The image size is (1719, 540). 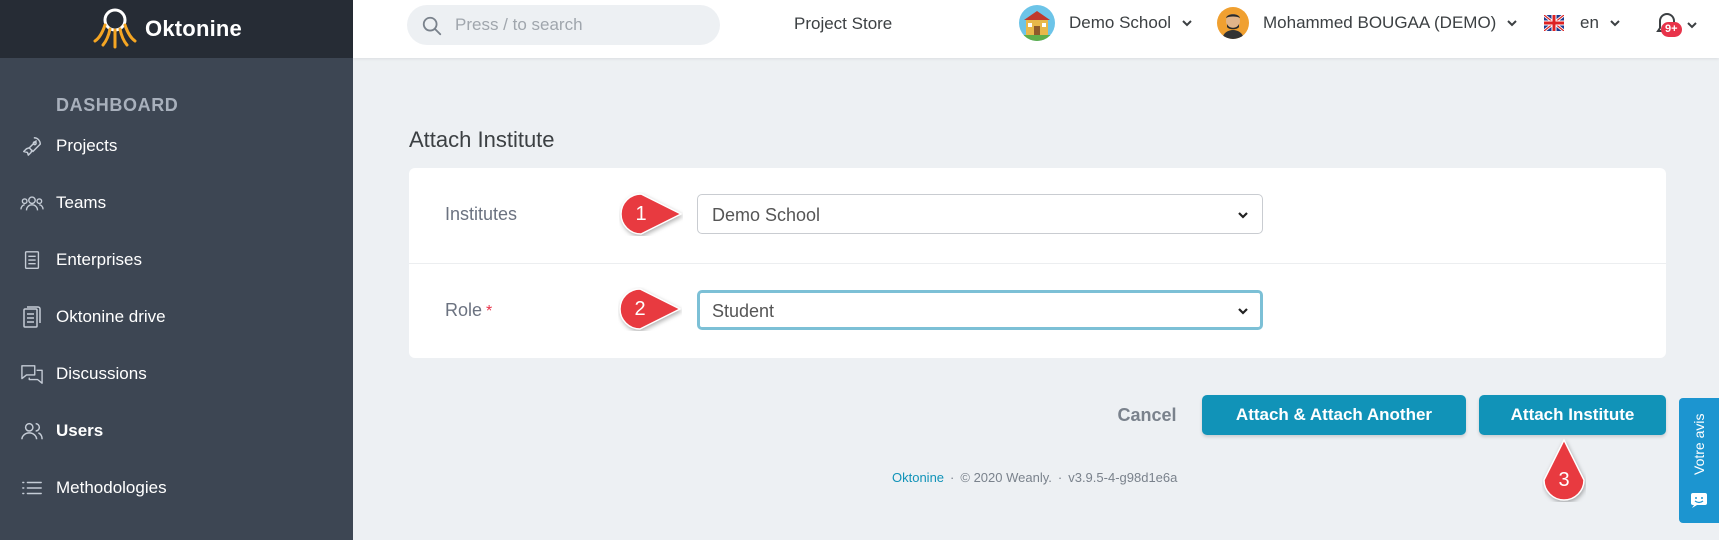 What do you see at coordinates (980, 214) in the screenshot?
I see `institutes-select: Demo School` at bounding box center [980, 214].